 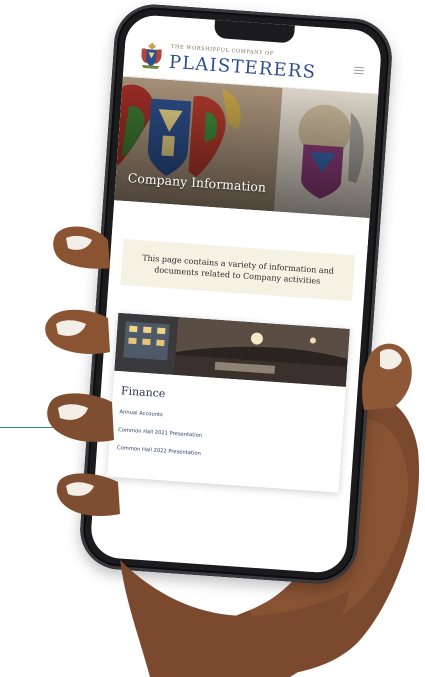 What do you see at coordinates (226, 438) in the screenshot?
I see `common-hall-2021-link: Common Hall 2021 Presentation` at bounding box center [226, 438].